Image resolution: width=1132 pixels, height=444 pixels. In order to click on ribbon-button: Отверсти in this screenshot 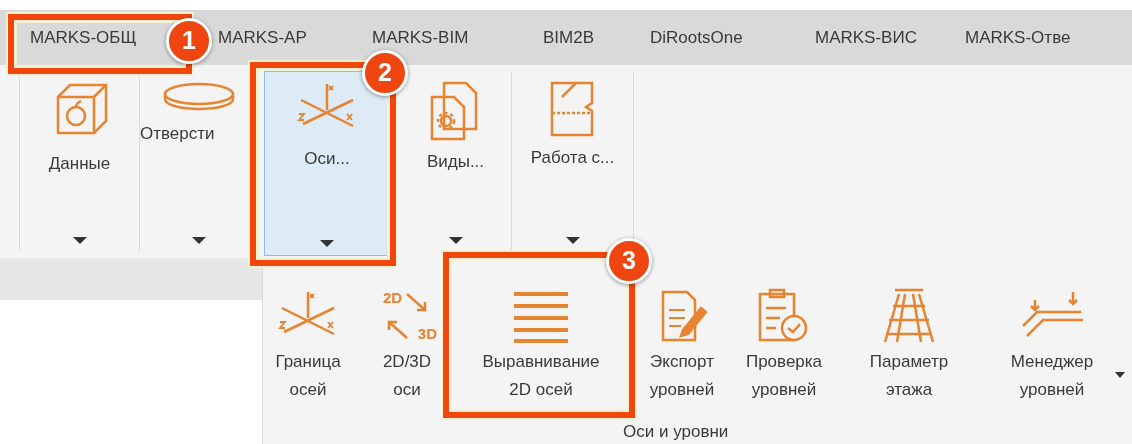, I will do `click(199, 161)`.